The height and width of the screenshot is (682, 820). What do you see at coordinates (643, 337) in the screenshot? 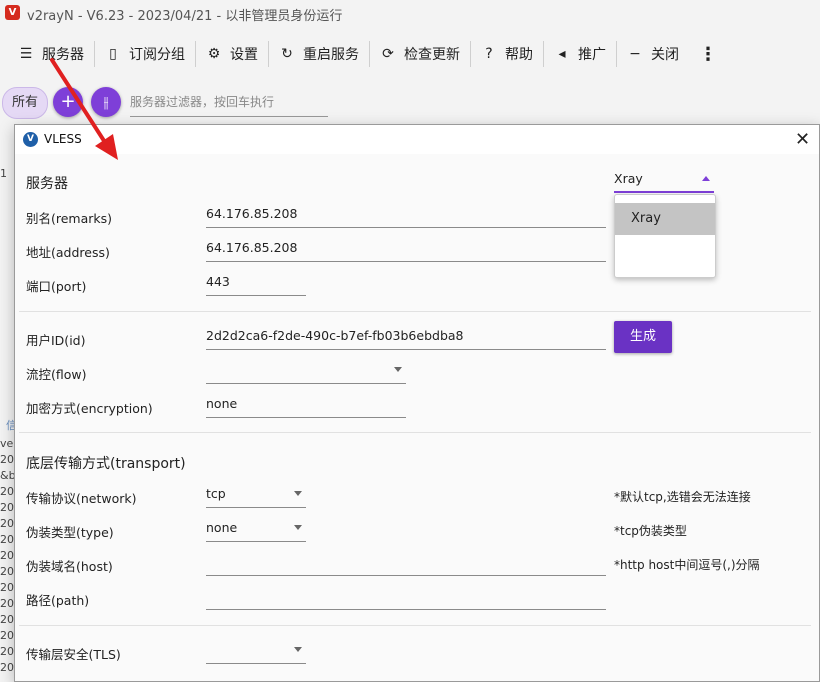
I see `generate-id-button: 生成` at bounding box center [643, 337].